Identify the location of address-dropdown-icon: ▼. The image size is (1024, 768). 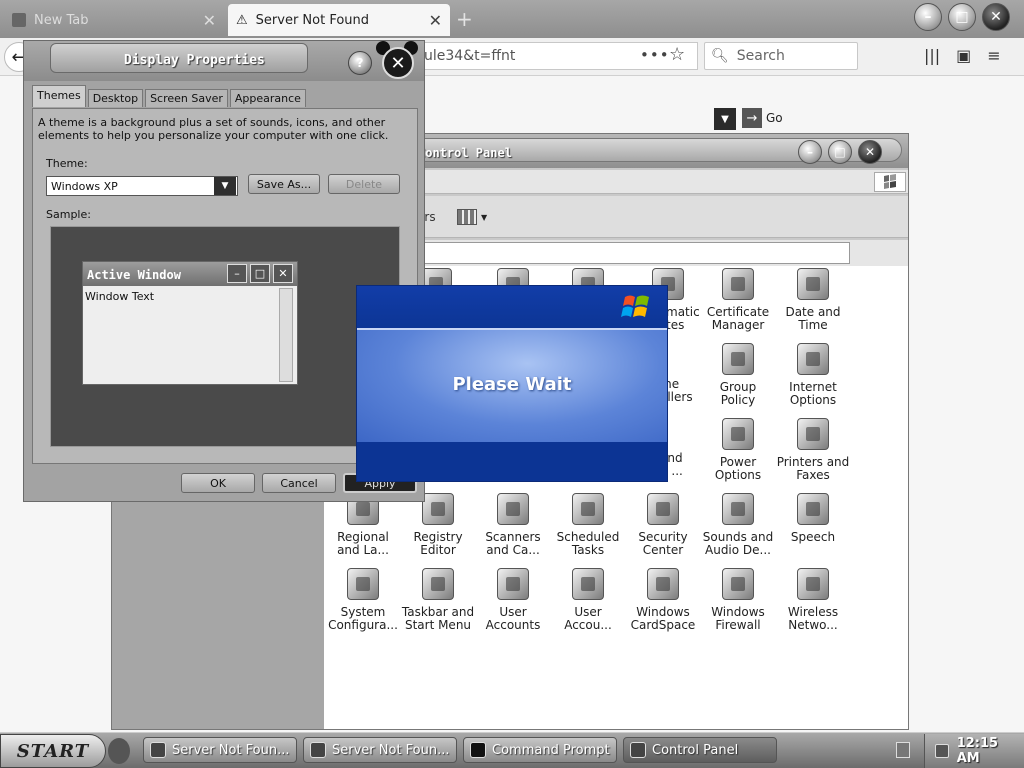
(725, 119).